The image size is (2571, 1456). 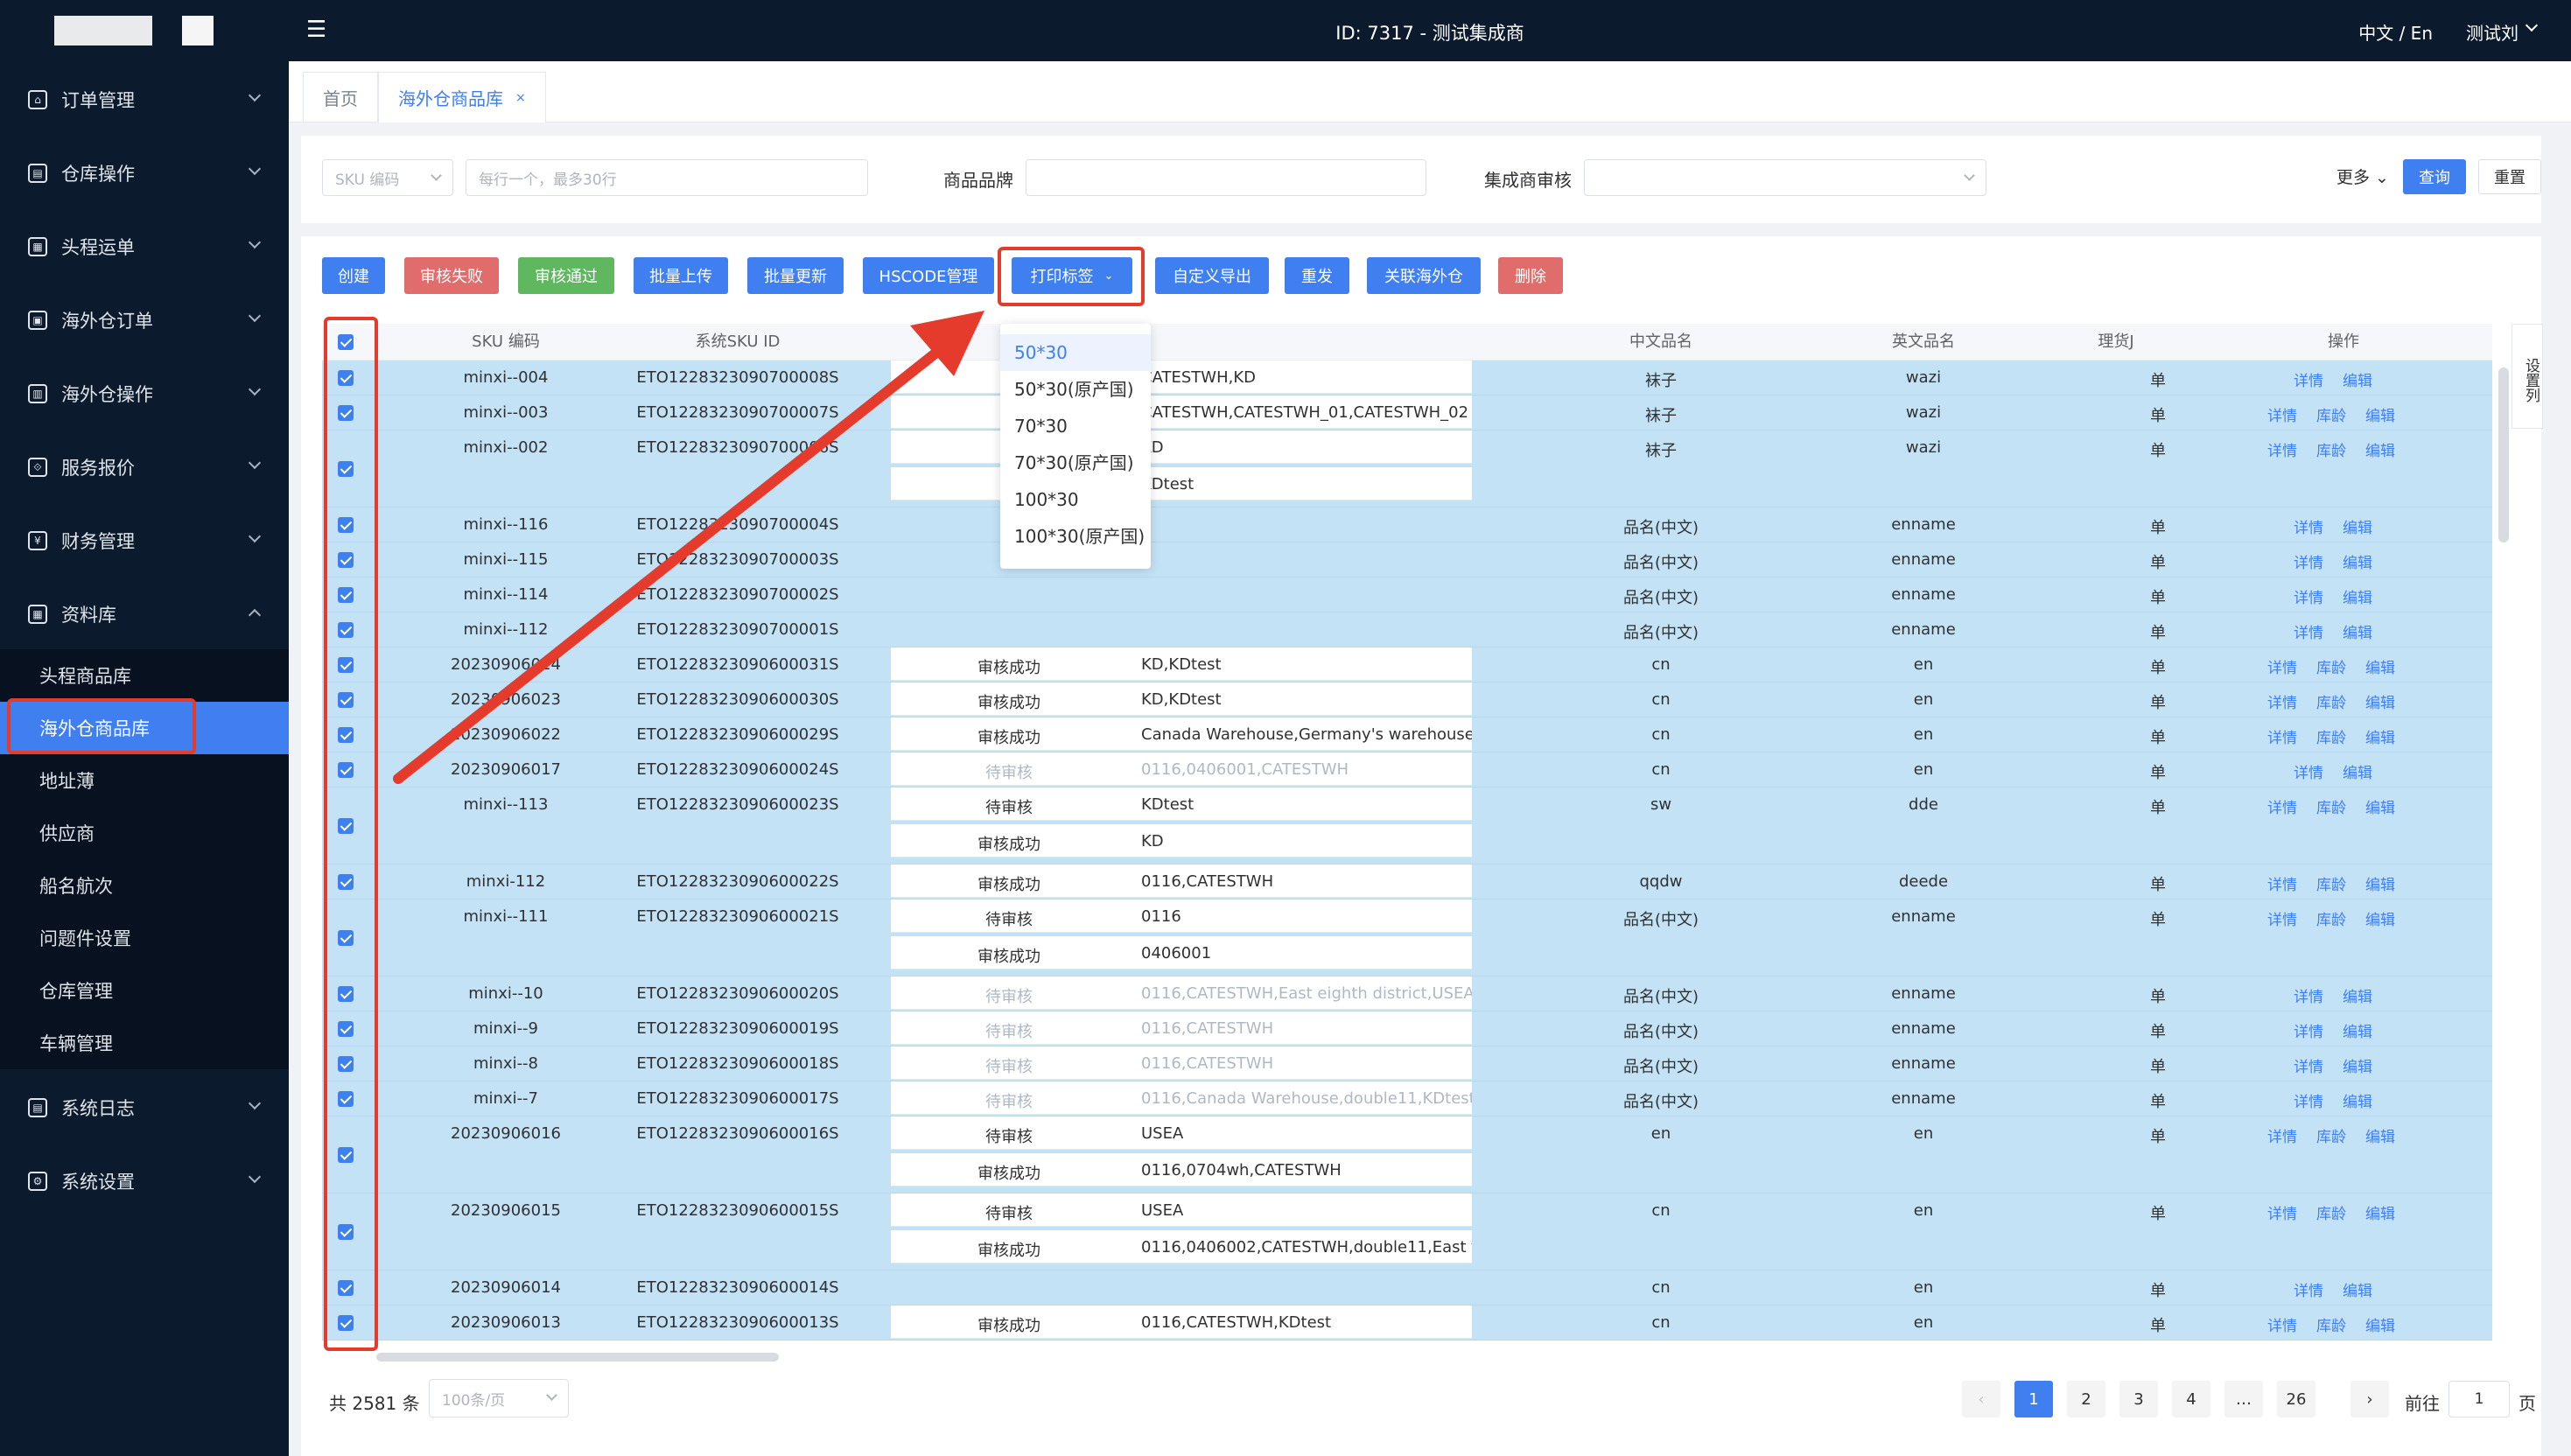 I want to click on annotation-arrow, so click(x=688, y=547).